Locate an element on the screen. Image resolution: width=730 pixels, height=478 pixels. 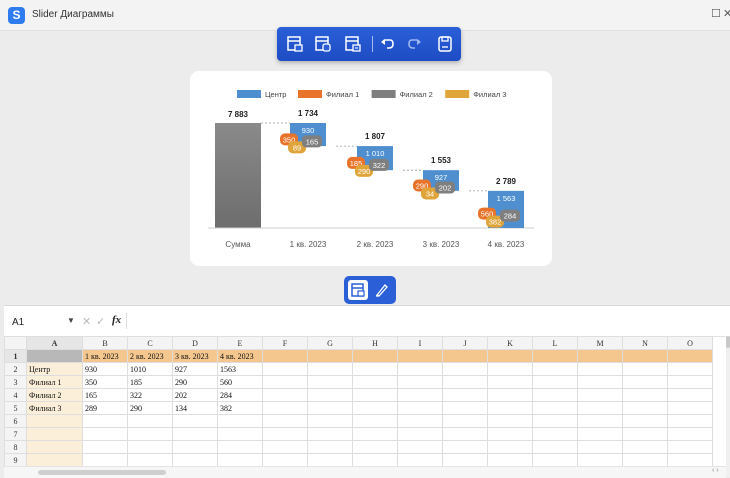
row-header: 4 is located at coordinates (15, 395).